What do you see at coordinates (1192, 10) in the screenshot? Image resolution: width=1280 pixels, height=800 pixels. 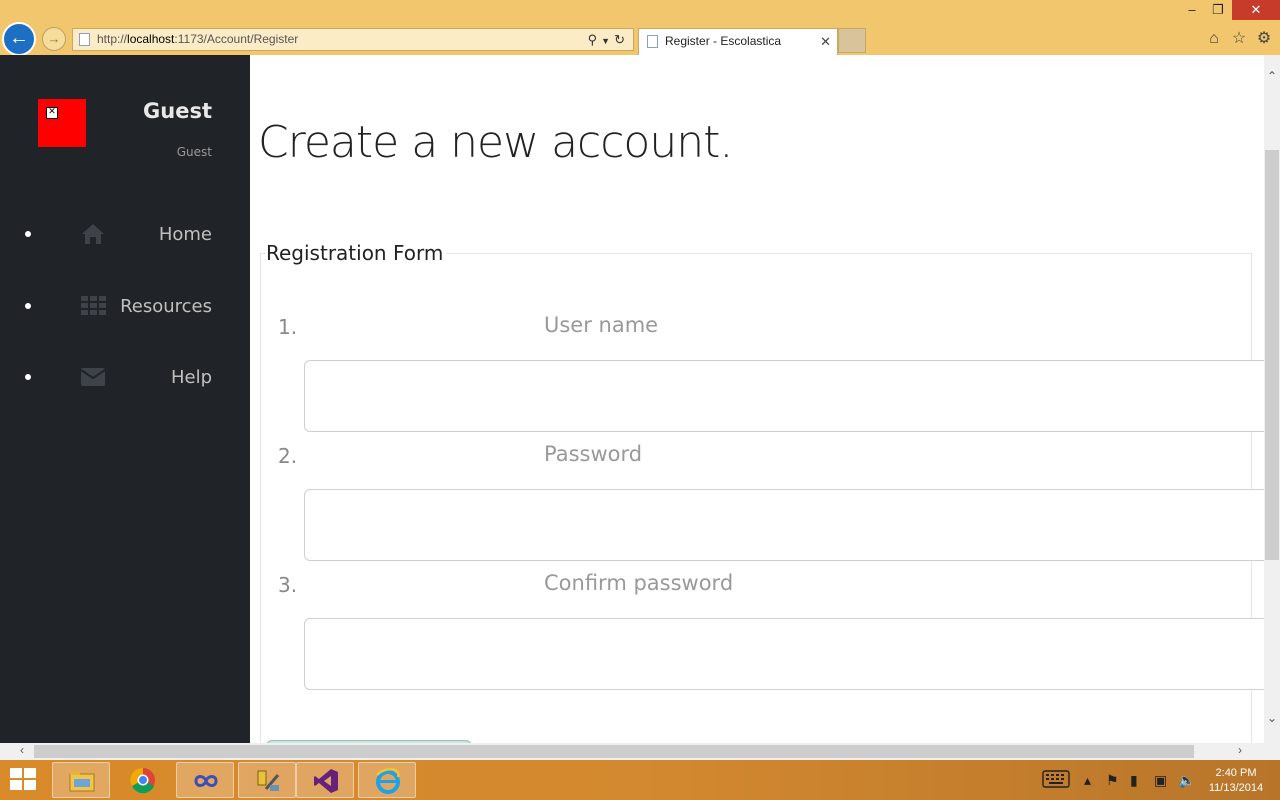 I see `minimize-button: –` at bounding box center [1192, 10].